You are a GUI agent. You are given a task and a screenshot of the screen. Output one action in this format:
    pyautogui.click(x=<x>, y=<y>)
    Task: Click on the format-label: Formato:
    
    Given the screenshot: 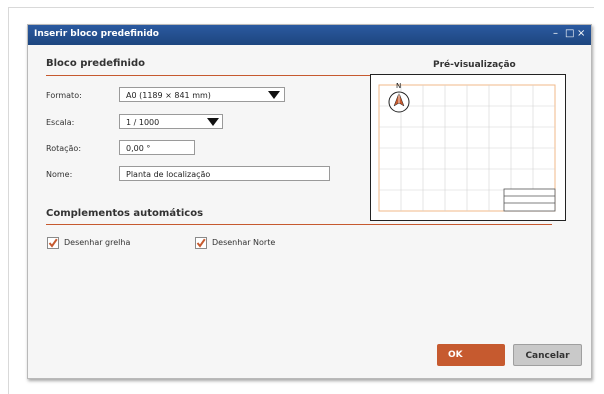 What is the action you would take?
    pyautogui.click(x=64, y=95)
    